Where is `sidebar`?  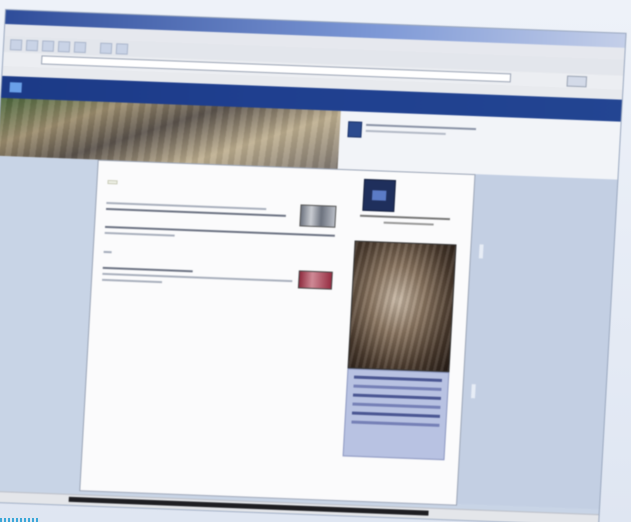
sidebar is located at coordinates (402, 338).